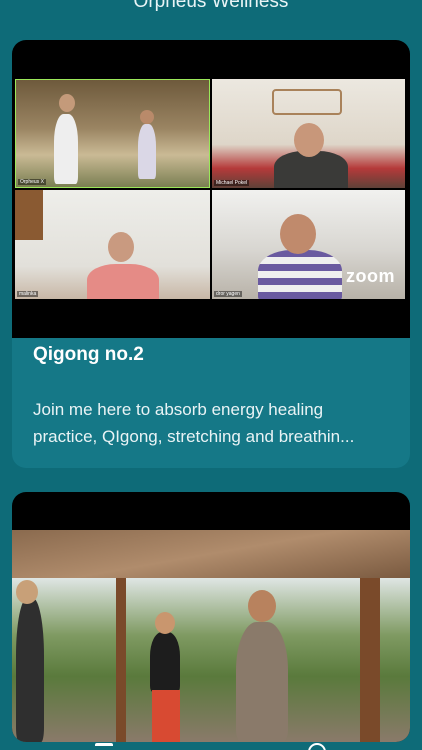  Describe the element at coordinates (228, 294) in the screenshot. I see `participant-name: dror yagen` at that location.